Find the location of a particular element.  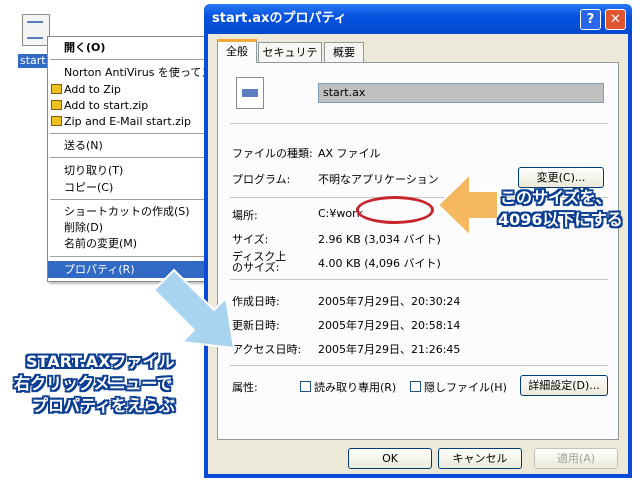

tab-summary: 概要 is located at coordinates (344, 52).